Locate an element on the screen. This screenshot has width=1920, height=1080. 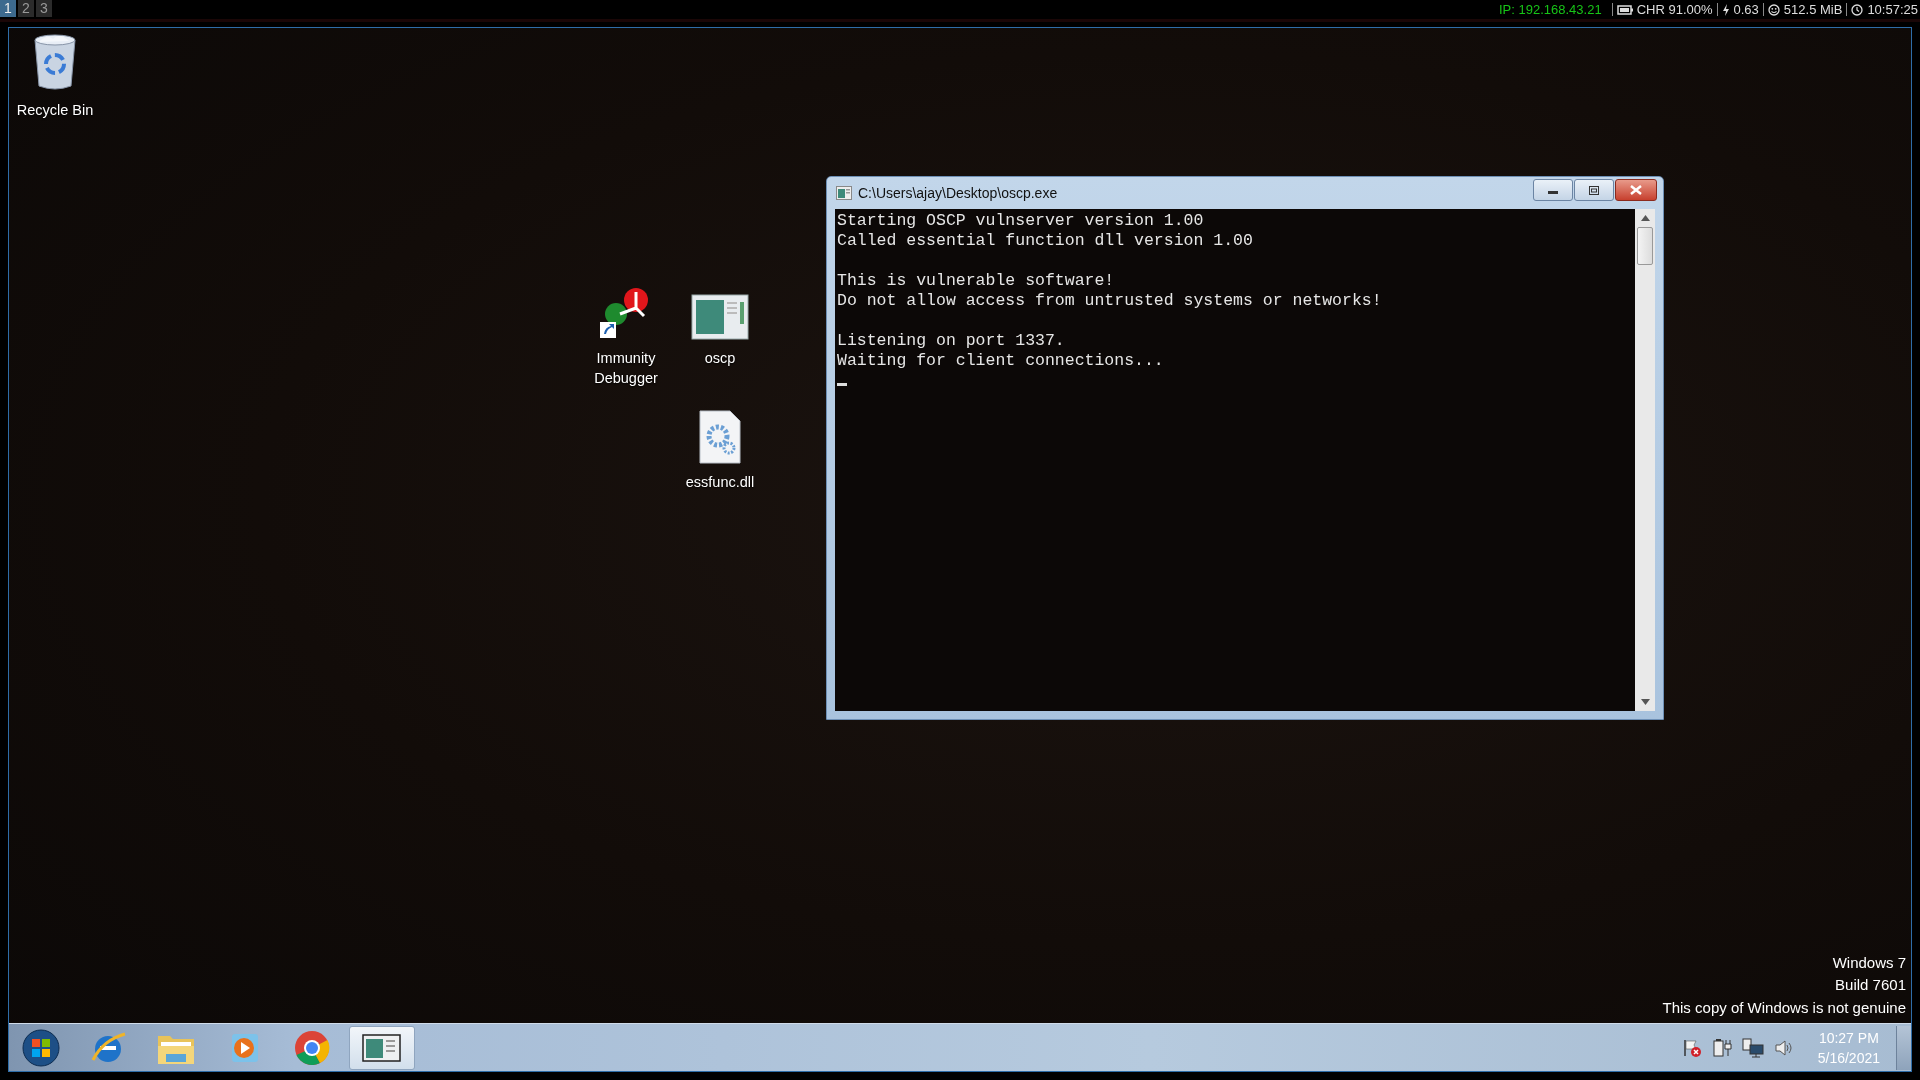
scrollbar is located at coordinates (1645, 460).